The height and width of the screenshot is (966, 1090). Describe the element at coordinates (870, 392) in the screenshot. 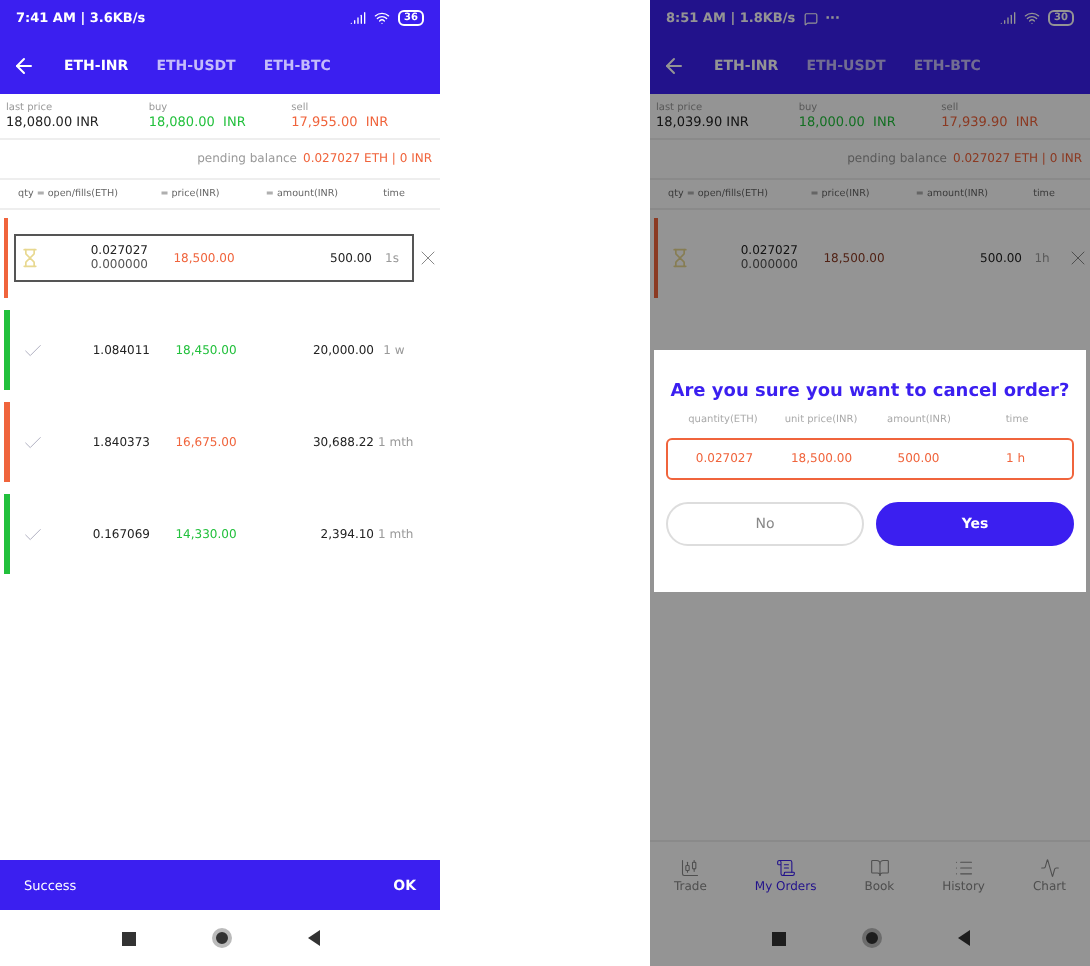

I see `dialog-title: Are you sure you want to cancel order?` at that location.